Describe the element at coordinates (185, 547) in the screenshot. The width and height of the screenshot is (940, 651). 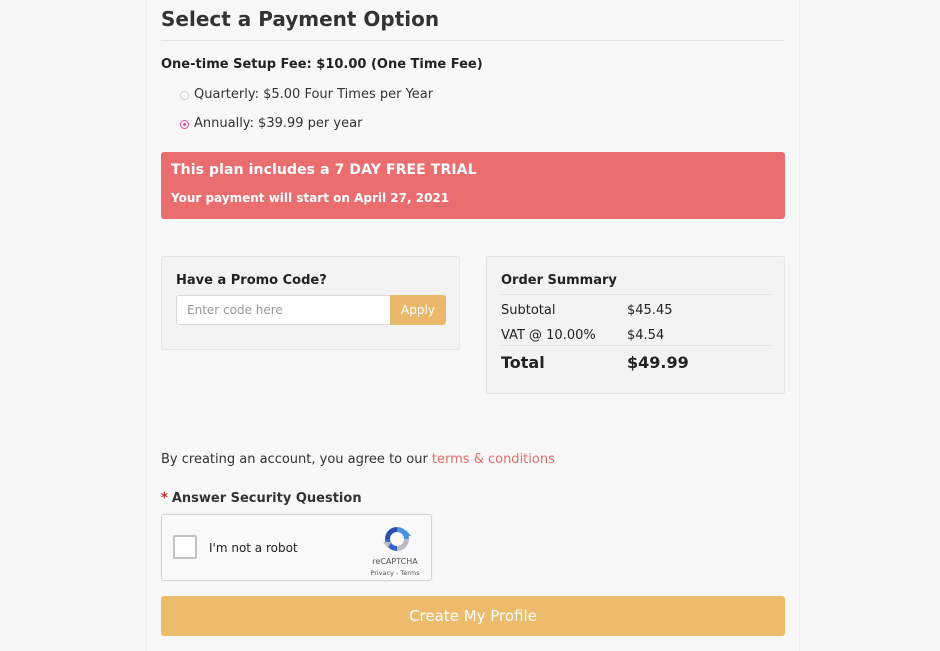
I see `recaptcha-checkbox` at that location.